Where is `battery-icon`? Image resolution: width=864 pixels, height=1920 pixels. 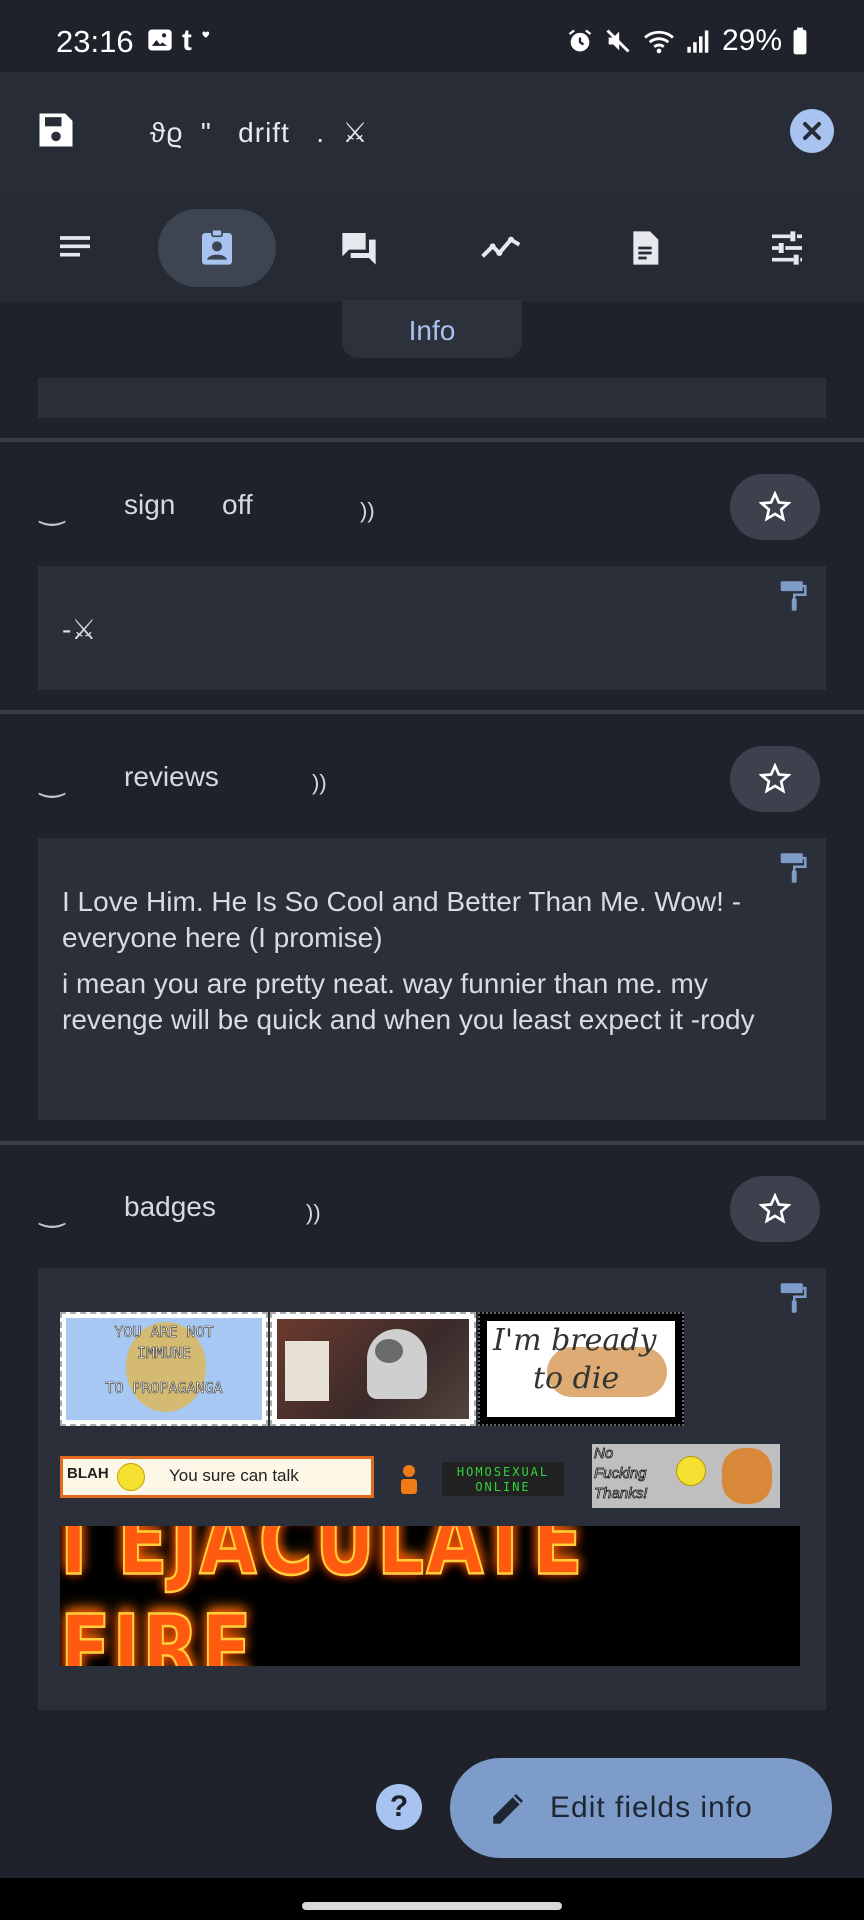
battery-icon is located at coordinates (800, 41).